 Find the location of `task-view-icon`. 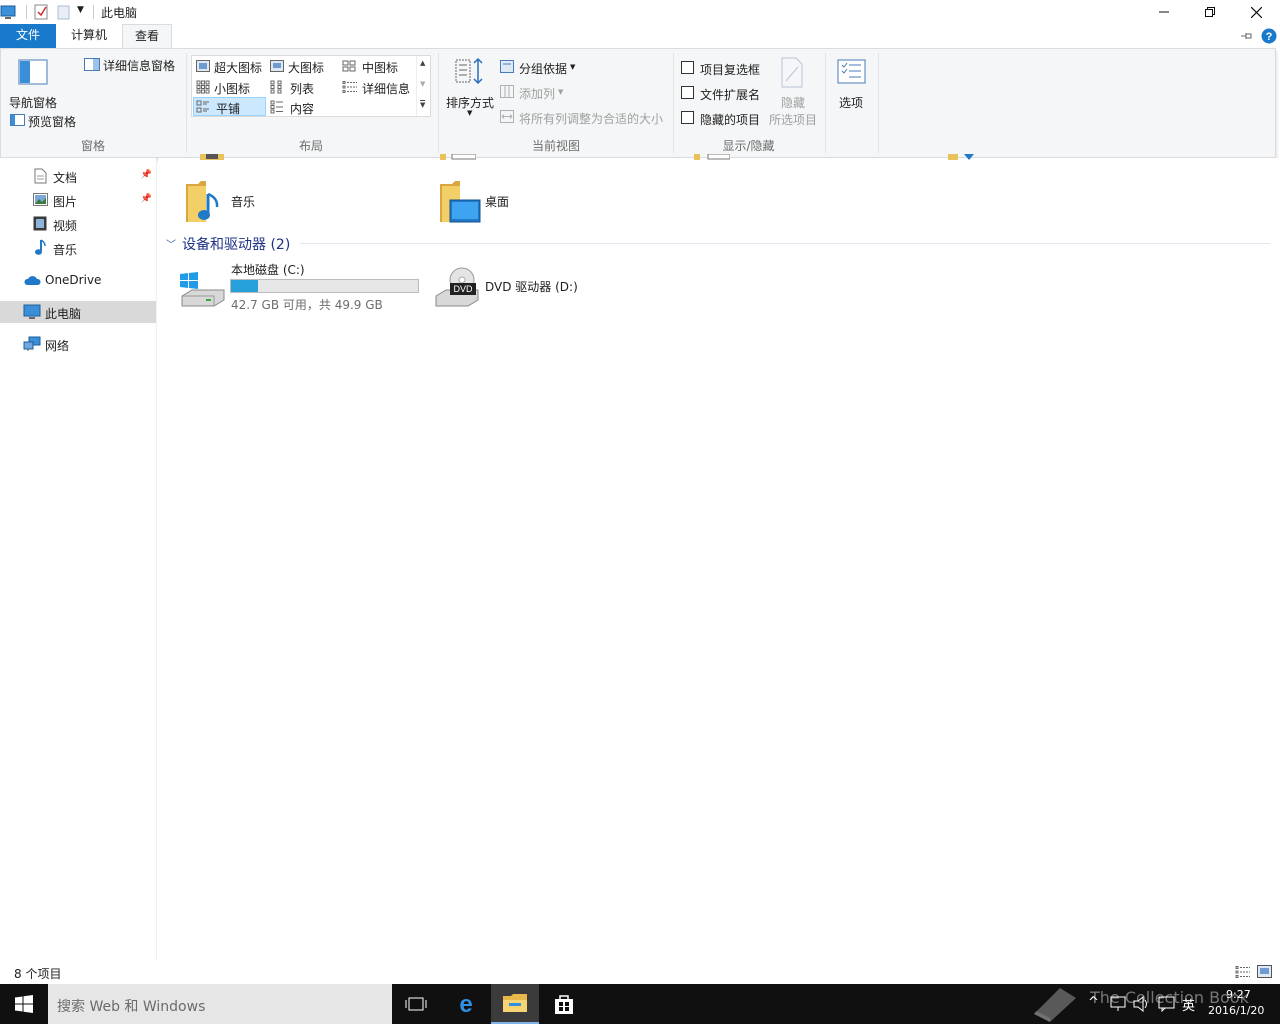

task-view-icon is located at coordinates (416, 1004).